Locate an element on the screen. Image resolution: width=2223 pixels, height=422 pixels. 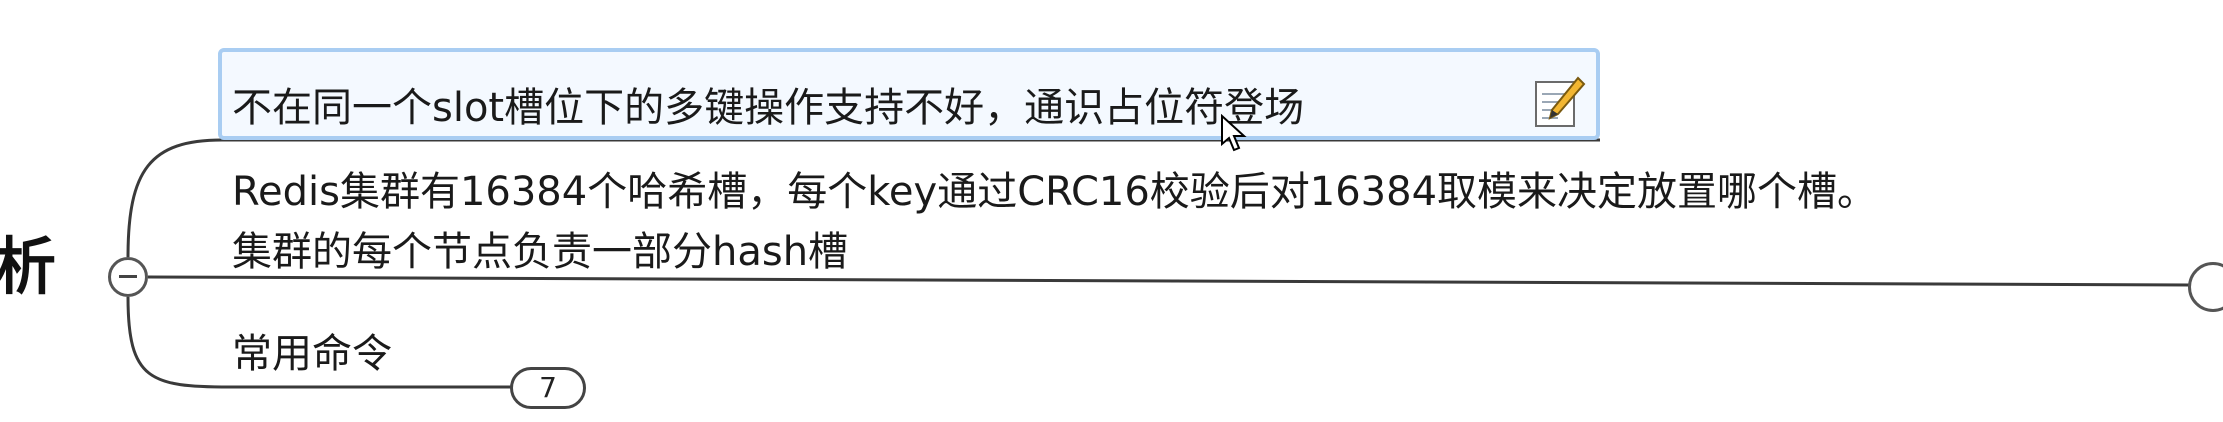
mouse-cursor-icon is located at coordinates (1234, 133).